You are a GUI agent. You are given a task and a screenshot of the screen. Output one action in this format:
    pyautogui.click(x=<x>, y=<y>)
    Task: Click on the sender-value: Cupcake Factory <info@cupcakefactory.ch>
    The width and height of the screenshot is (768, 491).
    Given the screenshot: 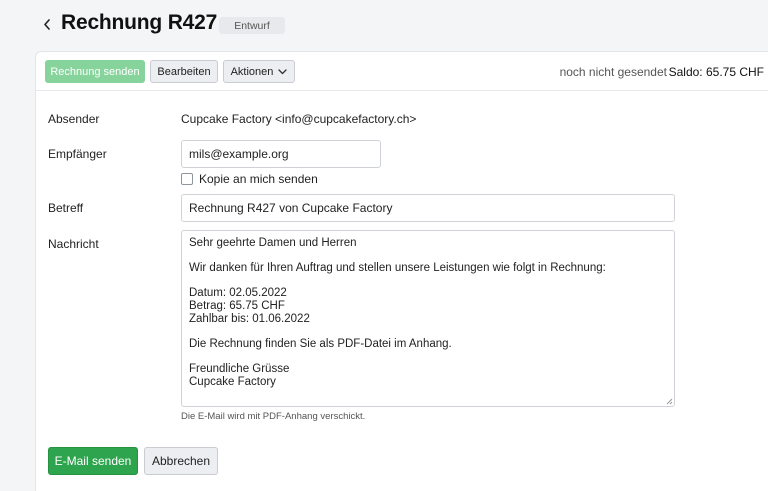 What is the action you would take?
    pyautogui.click(x=299, y=119)
    